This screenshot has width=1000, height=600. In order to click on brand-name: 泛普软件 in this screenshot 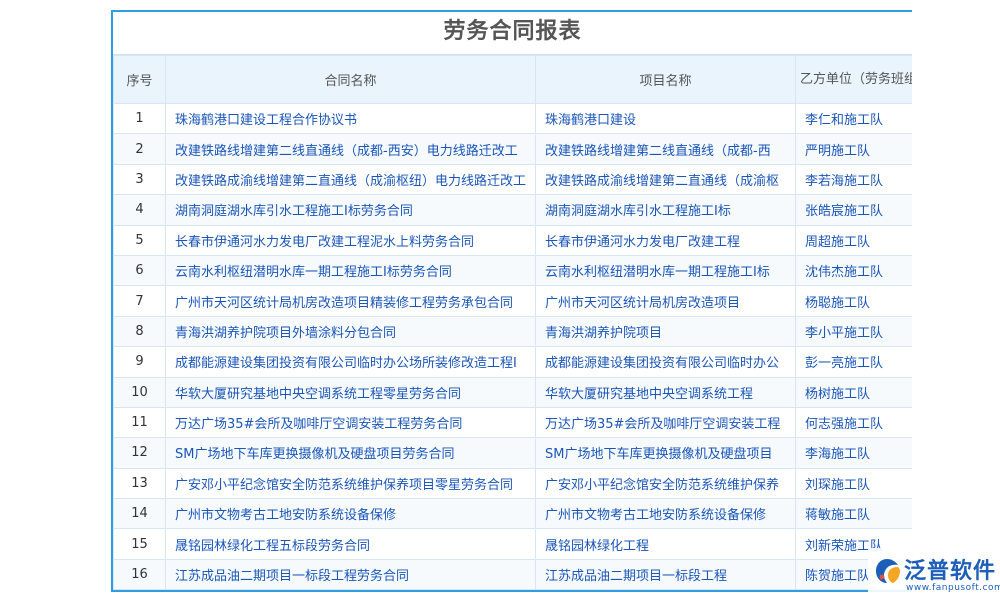, I will do `click(950, 571)`.